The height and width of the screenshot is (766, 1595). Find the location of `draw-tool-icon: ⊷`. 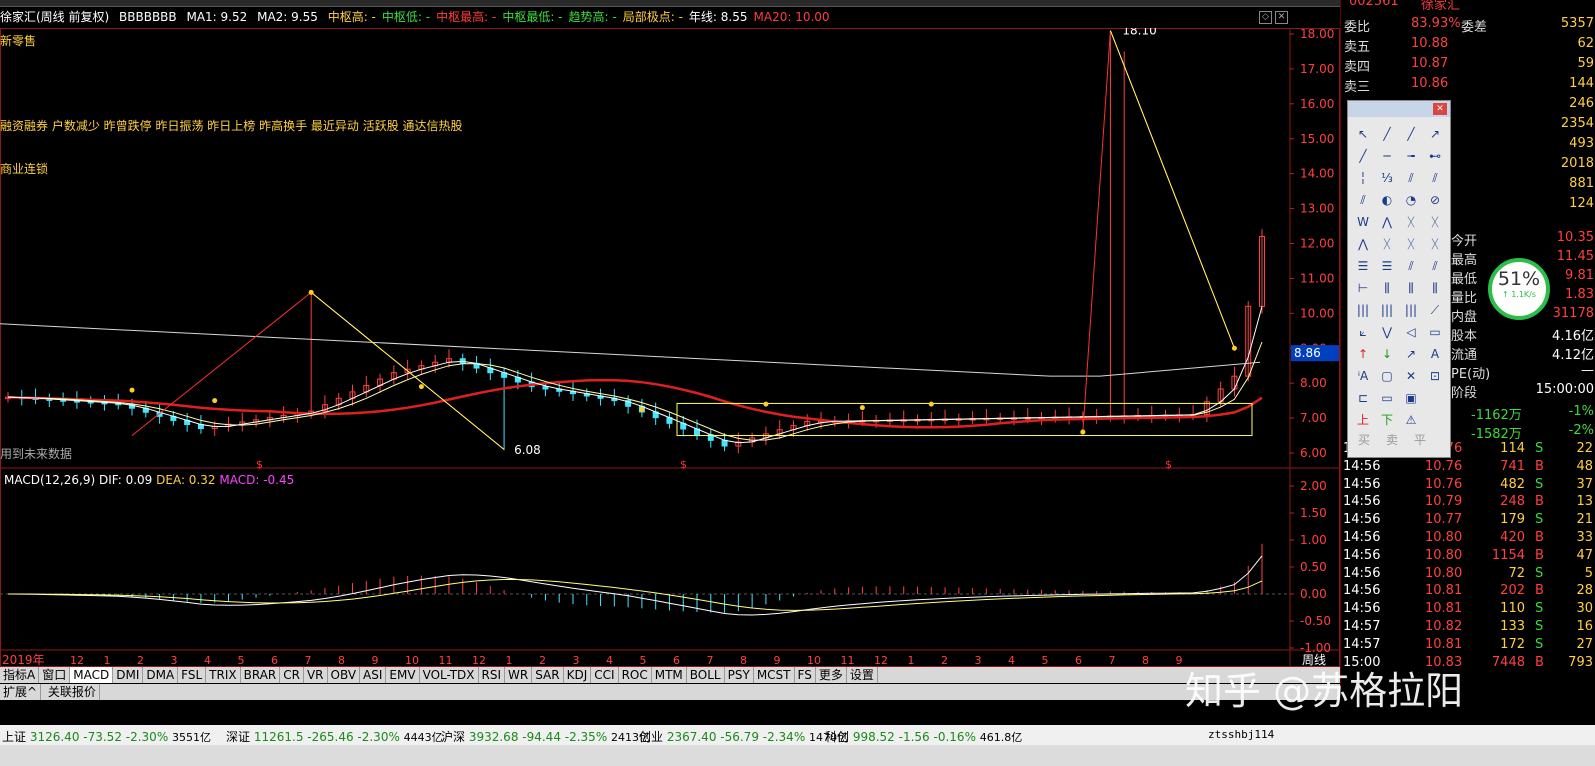

draw-tool-icon: ⊷ is located at coordinates (1435, 156).